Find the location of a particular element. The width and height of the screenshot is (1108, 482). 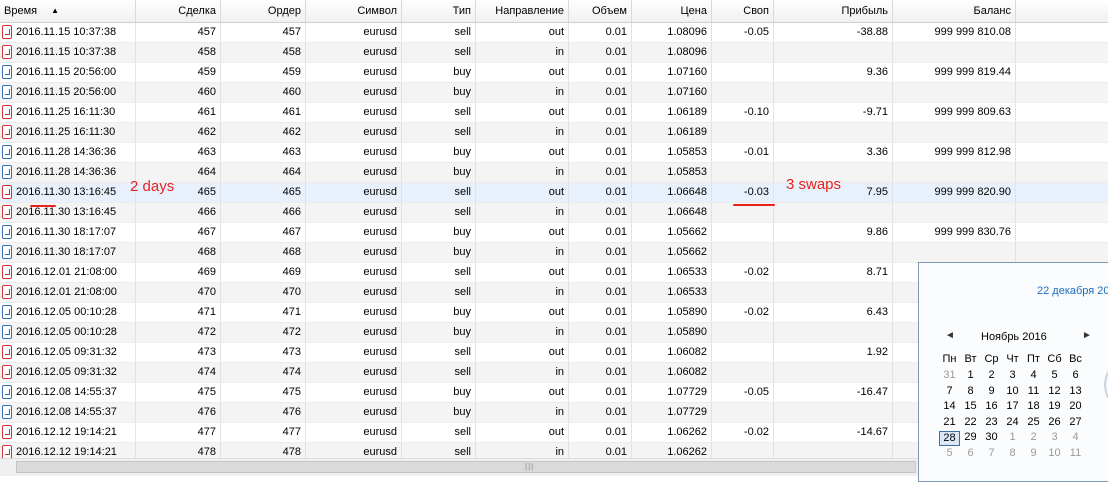

cell-value: 2016.12.12 19:14:21 is located at coordinates (66, 432).